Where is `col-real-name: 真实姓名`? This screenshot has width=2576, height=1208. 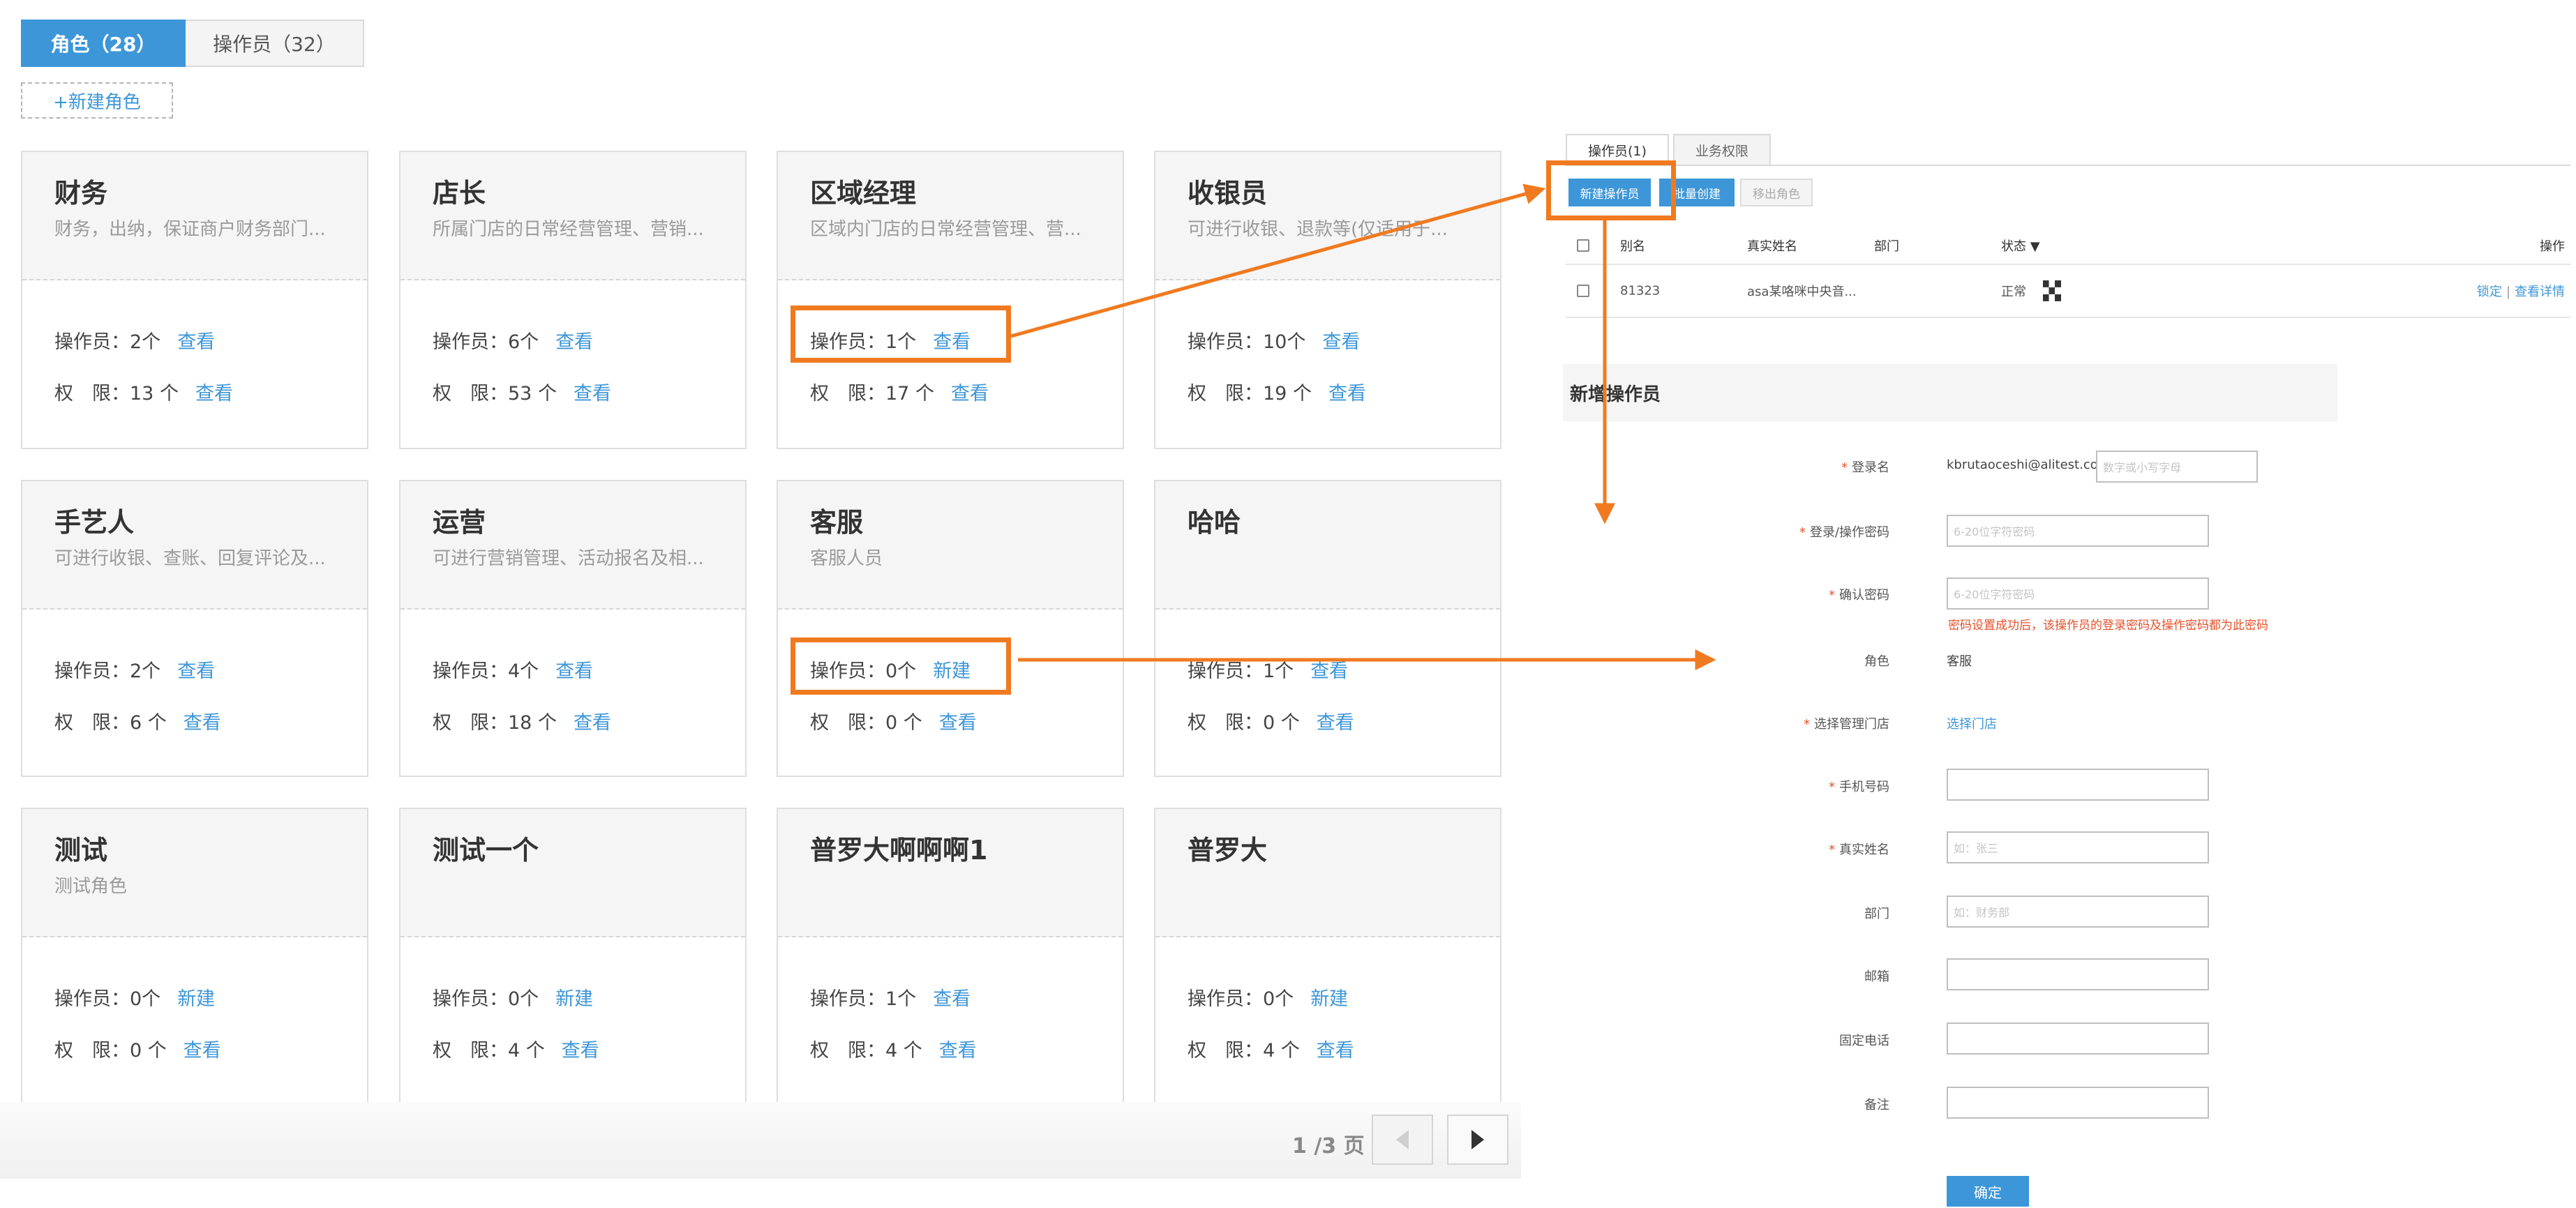
col-real-name: 真实姓名 is located at coordinates (1772, 247).